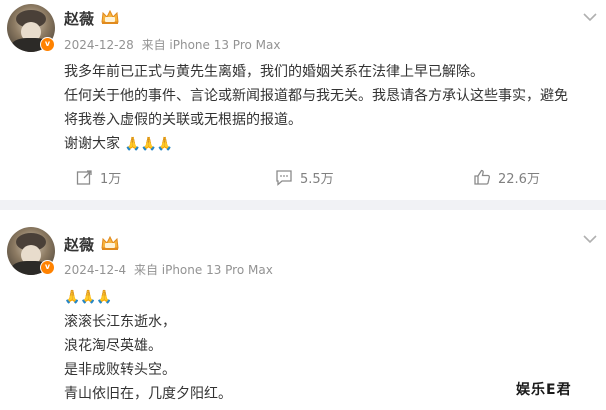 The width and height of the screenshot is (606, 410). I want to click on content-line: 🙏🙏🙏, so click(148, 297).